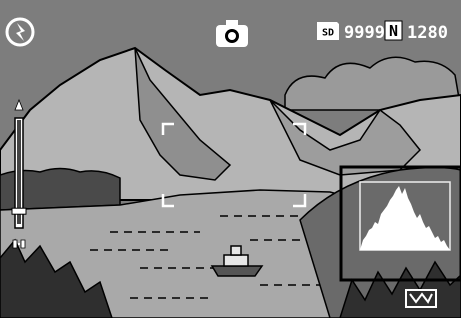 The height and width of the screenshot is (318, 461). What do you see at coordinates (328, 33) in the screenshot?
I see `storage-badge-label: SD` at bounding box center [328, 33].